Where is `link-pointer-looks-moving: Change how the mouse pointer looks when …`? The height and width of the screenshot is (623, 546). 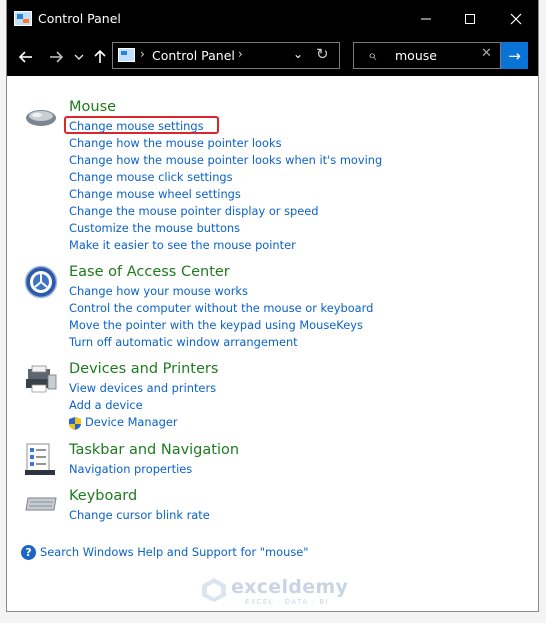
link-pointer-looks-moving: Change how the mouse pointer looks when … is located at coordinates (225, 160).